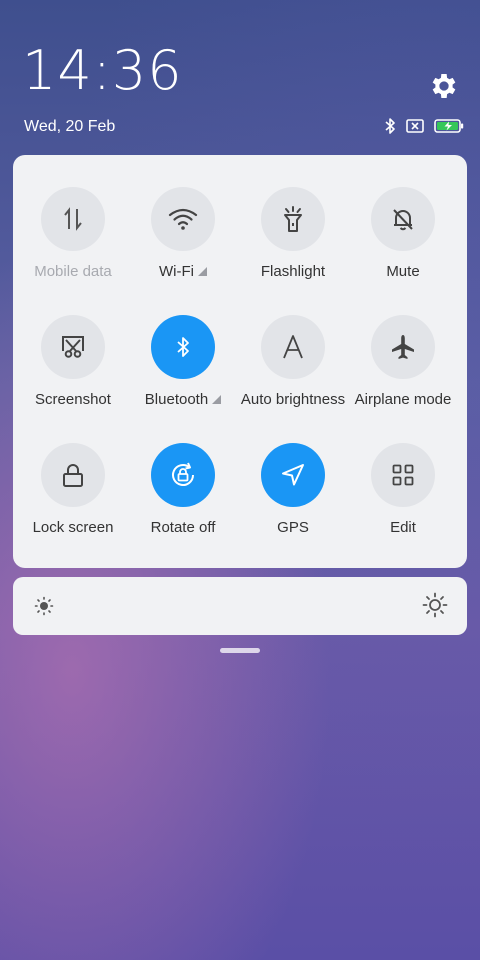 The image size is (480, 960). Describe the element at coordinates (403, 527) in the screenshot. I see `tile-label: Edit` at that location.